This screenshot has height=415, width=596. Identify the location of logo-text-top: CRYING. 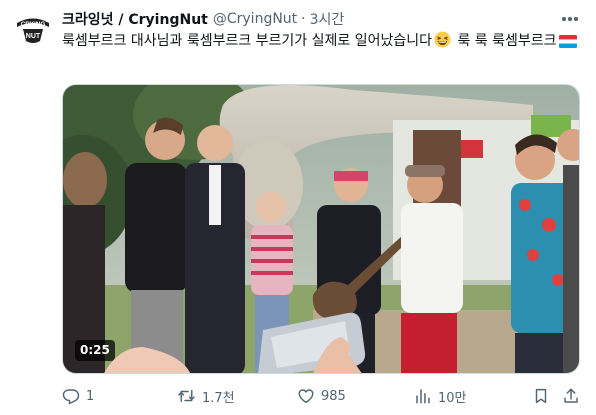
(33, 24).